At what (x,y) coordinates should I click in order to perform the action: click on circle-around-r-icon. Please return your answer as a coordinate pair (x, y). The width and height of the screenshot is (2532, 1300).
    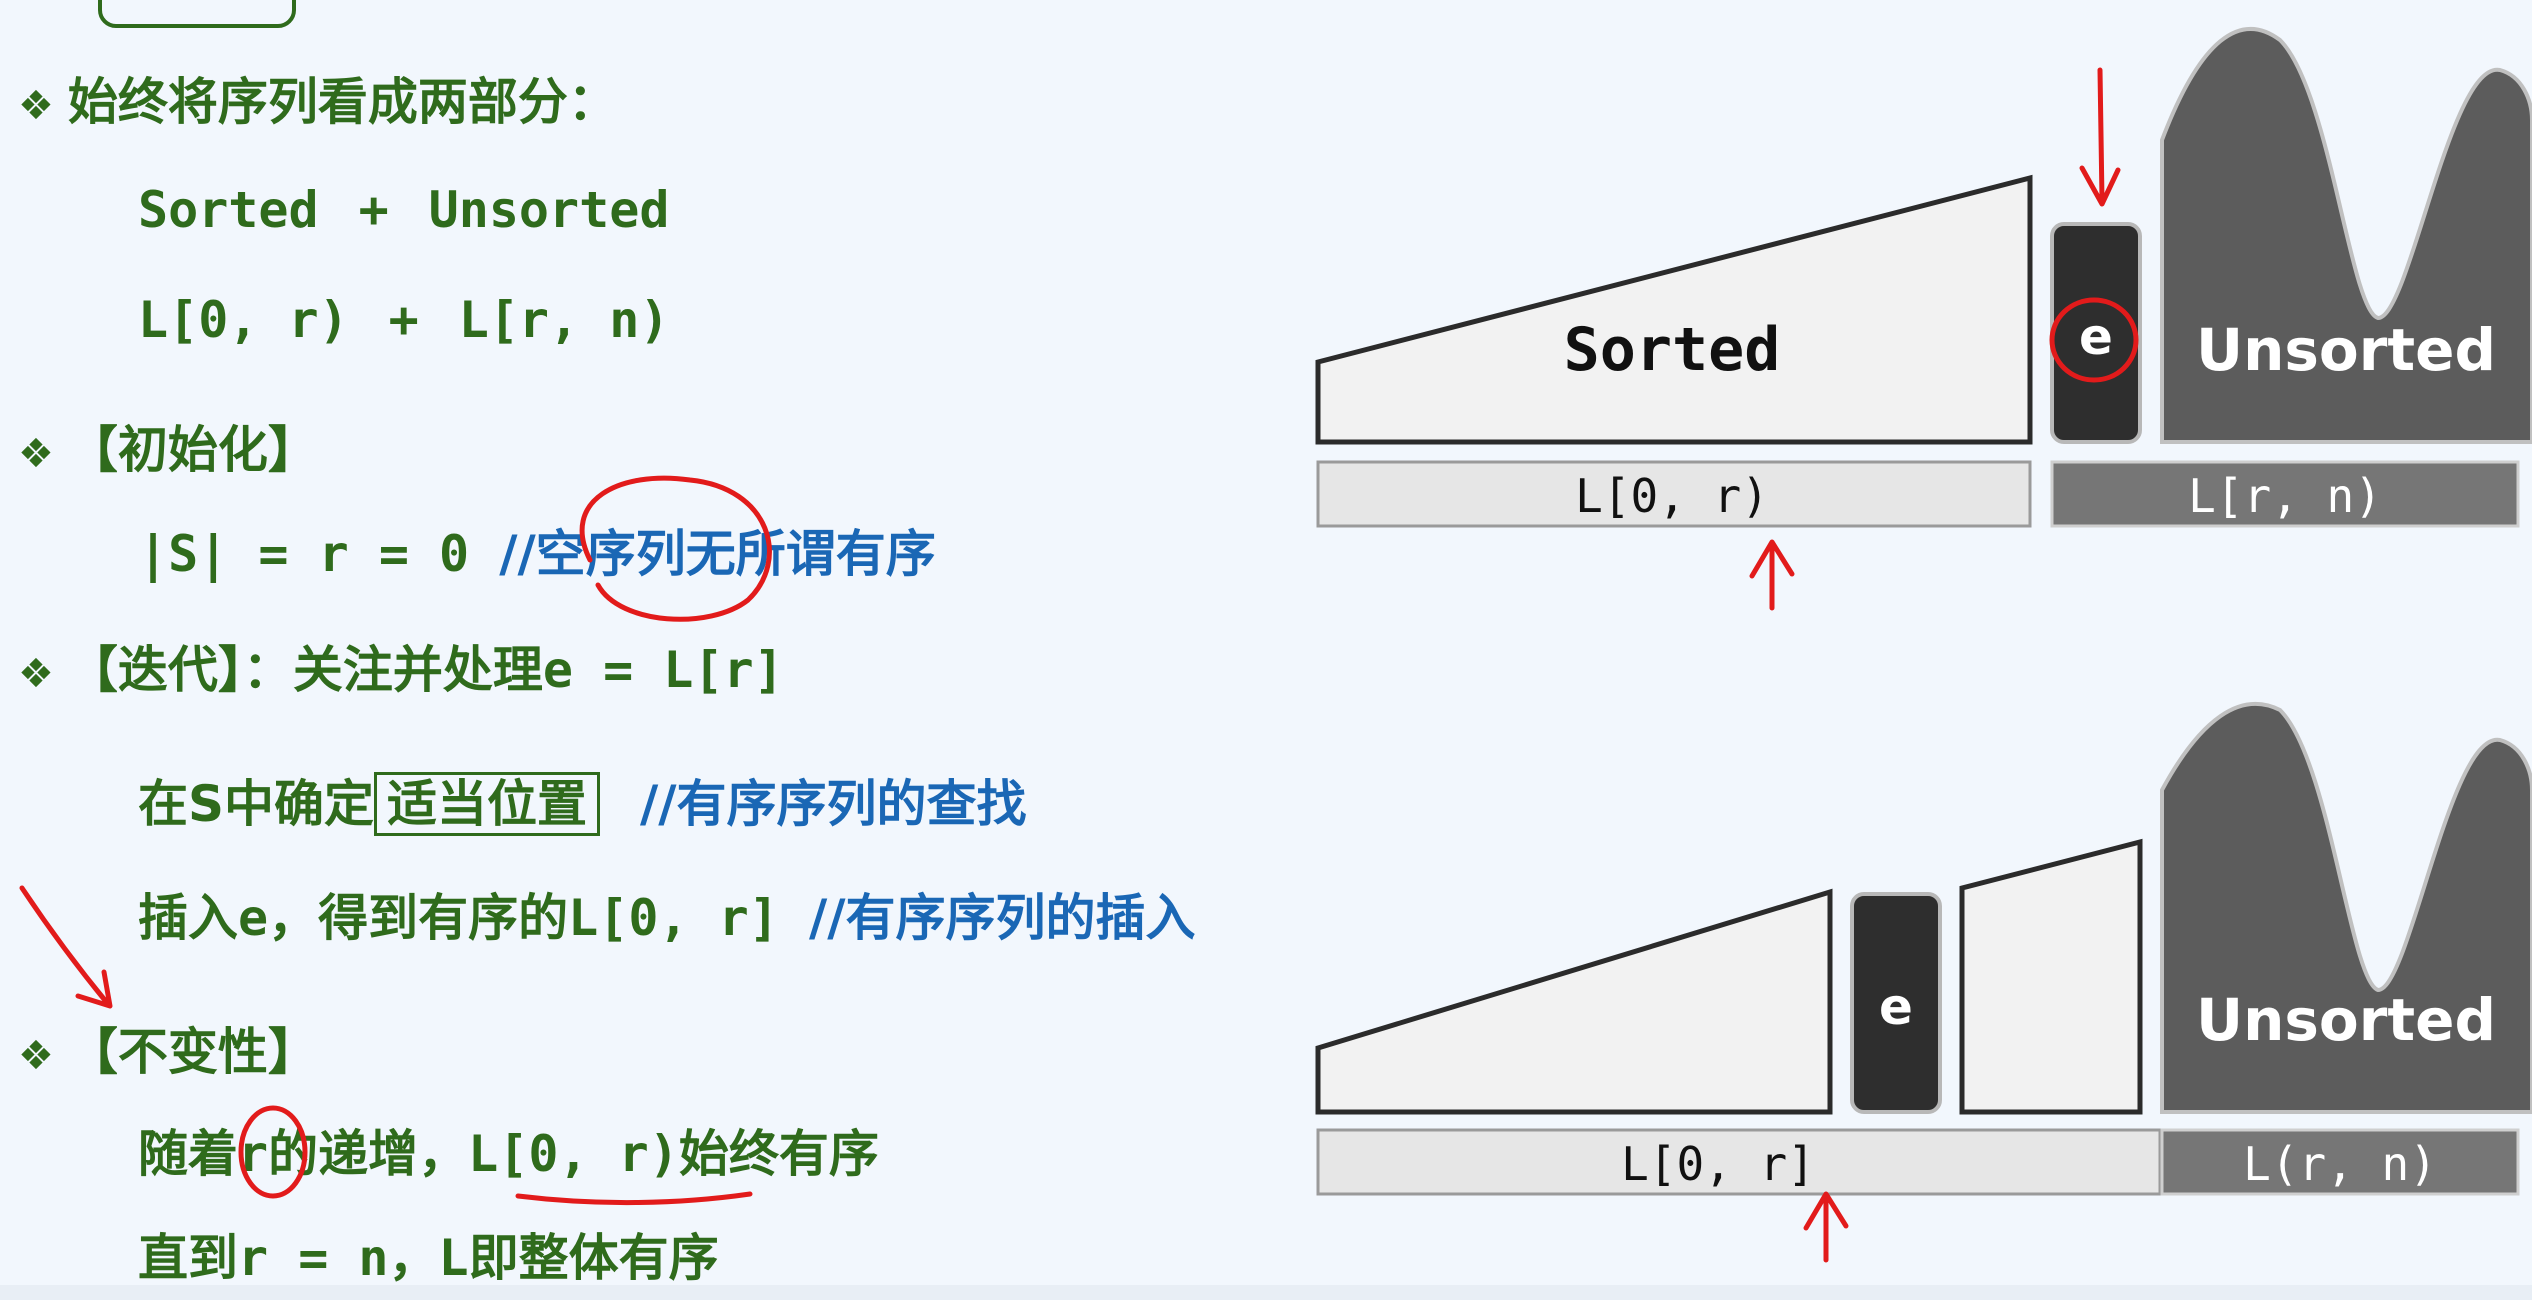
    Looking at the image, I should click on (273, 1152).